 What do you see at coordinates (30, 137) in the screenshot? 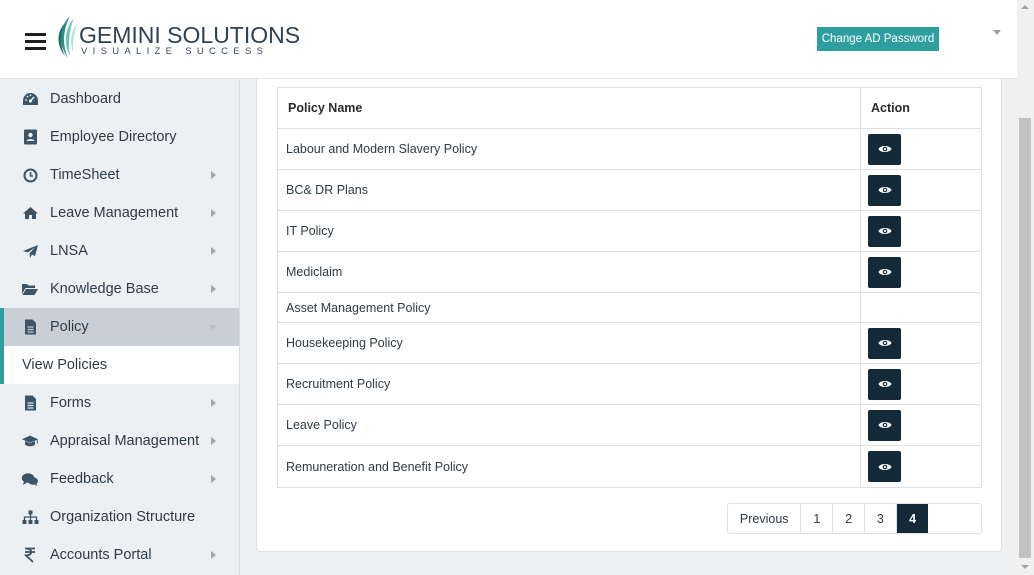
I see `contact-card-icon` at bounding box center [30, 137].